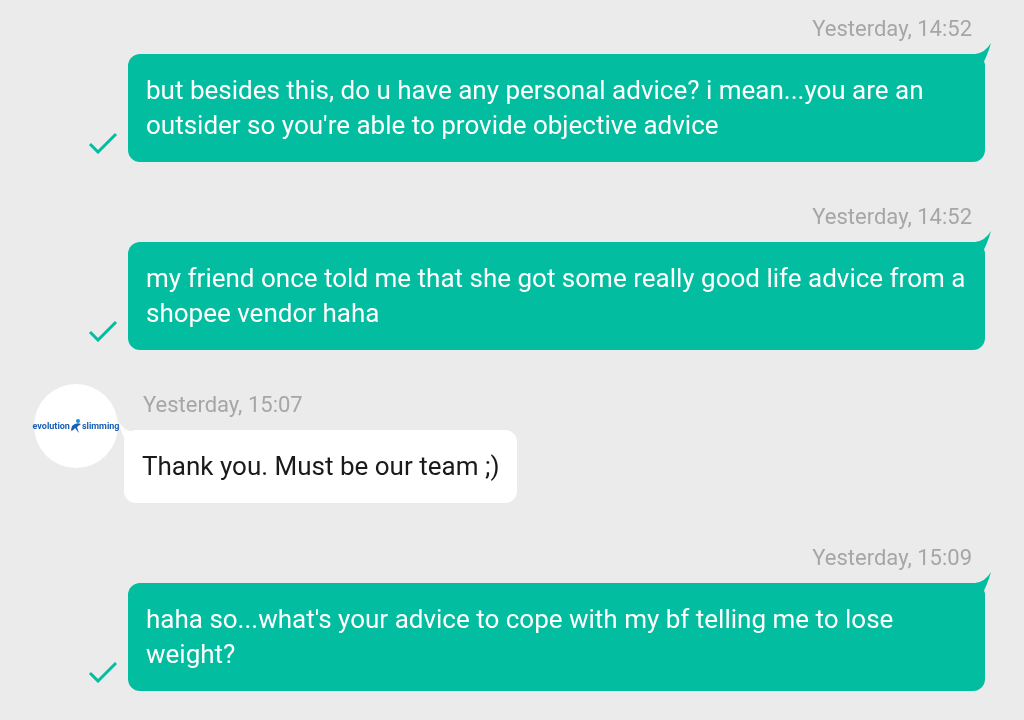 Image resolution: width=1024 pixels, height=720 pixels. What do you see at coordinates (100, 426) in the screenshot?
I see `logo-text: slimming` at bounding box center [100, 426].